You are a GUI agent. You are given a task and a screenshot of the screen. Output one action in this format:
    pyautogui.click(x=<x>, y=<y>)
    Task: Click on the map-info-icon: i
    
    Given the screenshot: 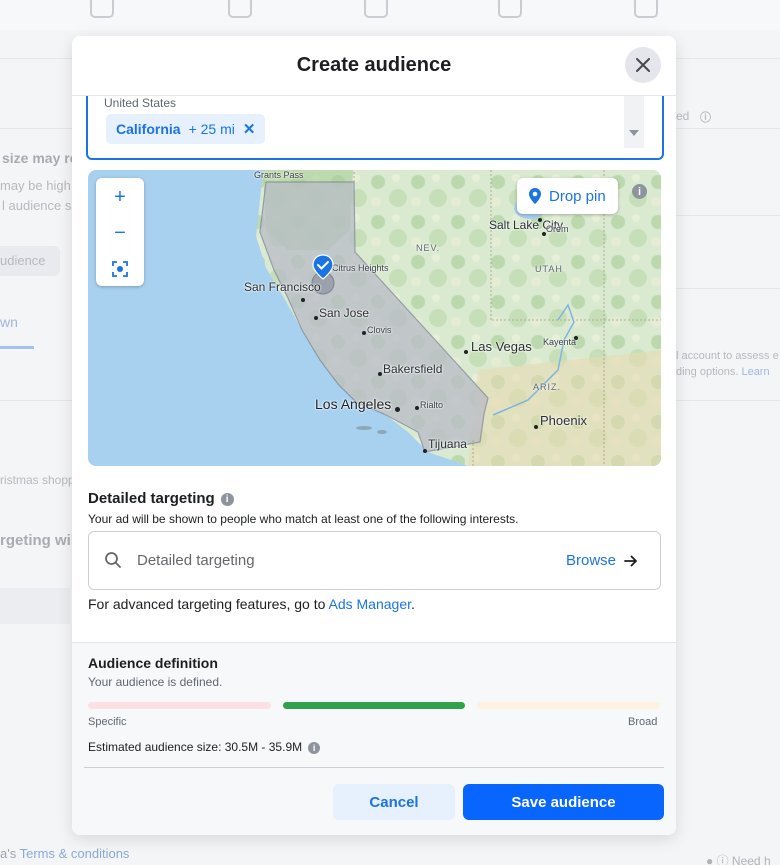 What is the action you would take?
    pyautogui.click(x=639, y=191)
    